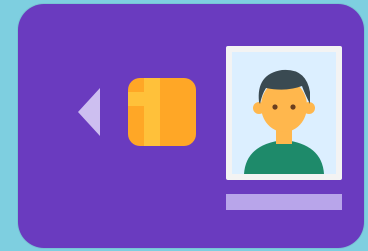 The height and width of the screenshot is (251, 368). I want to click on person-photo-icon, so click(284, 113).